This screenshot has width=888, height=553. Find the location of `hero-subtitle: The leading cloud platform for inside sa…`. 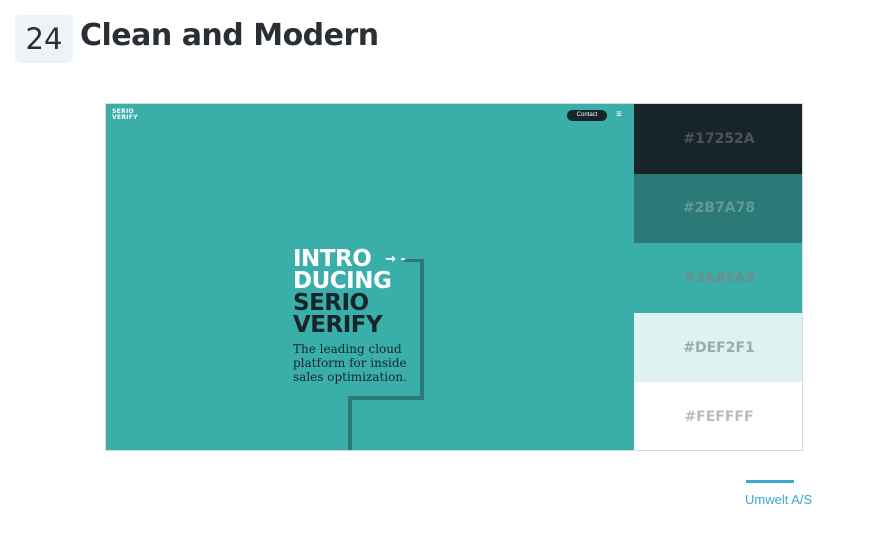

hero-subtitle: The leading cloud platform for inside sa… is located at coordinates (350, 363).